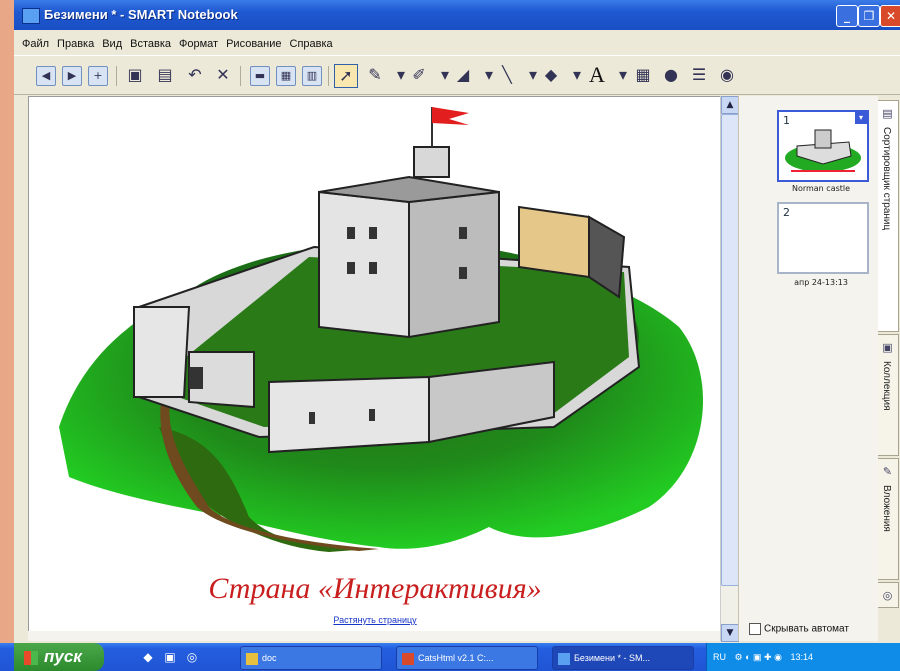 Image resolution: width=900 pixels, height=671 pixels. I want to click on eraser-icon: ◢, so click(463, 75).